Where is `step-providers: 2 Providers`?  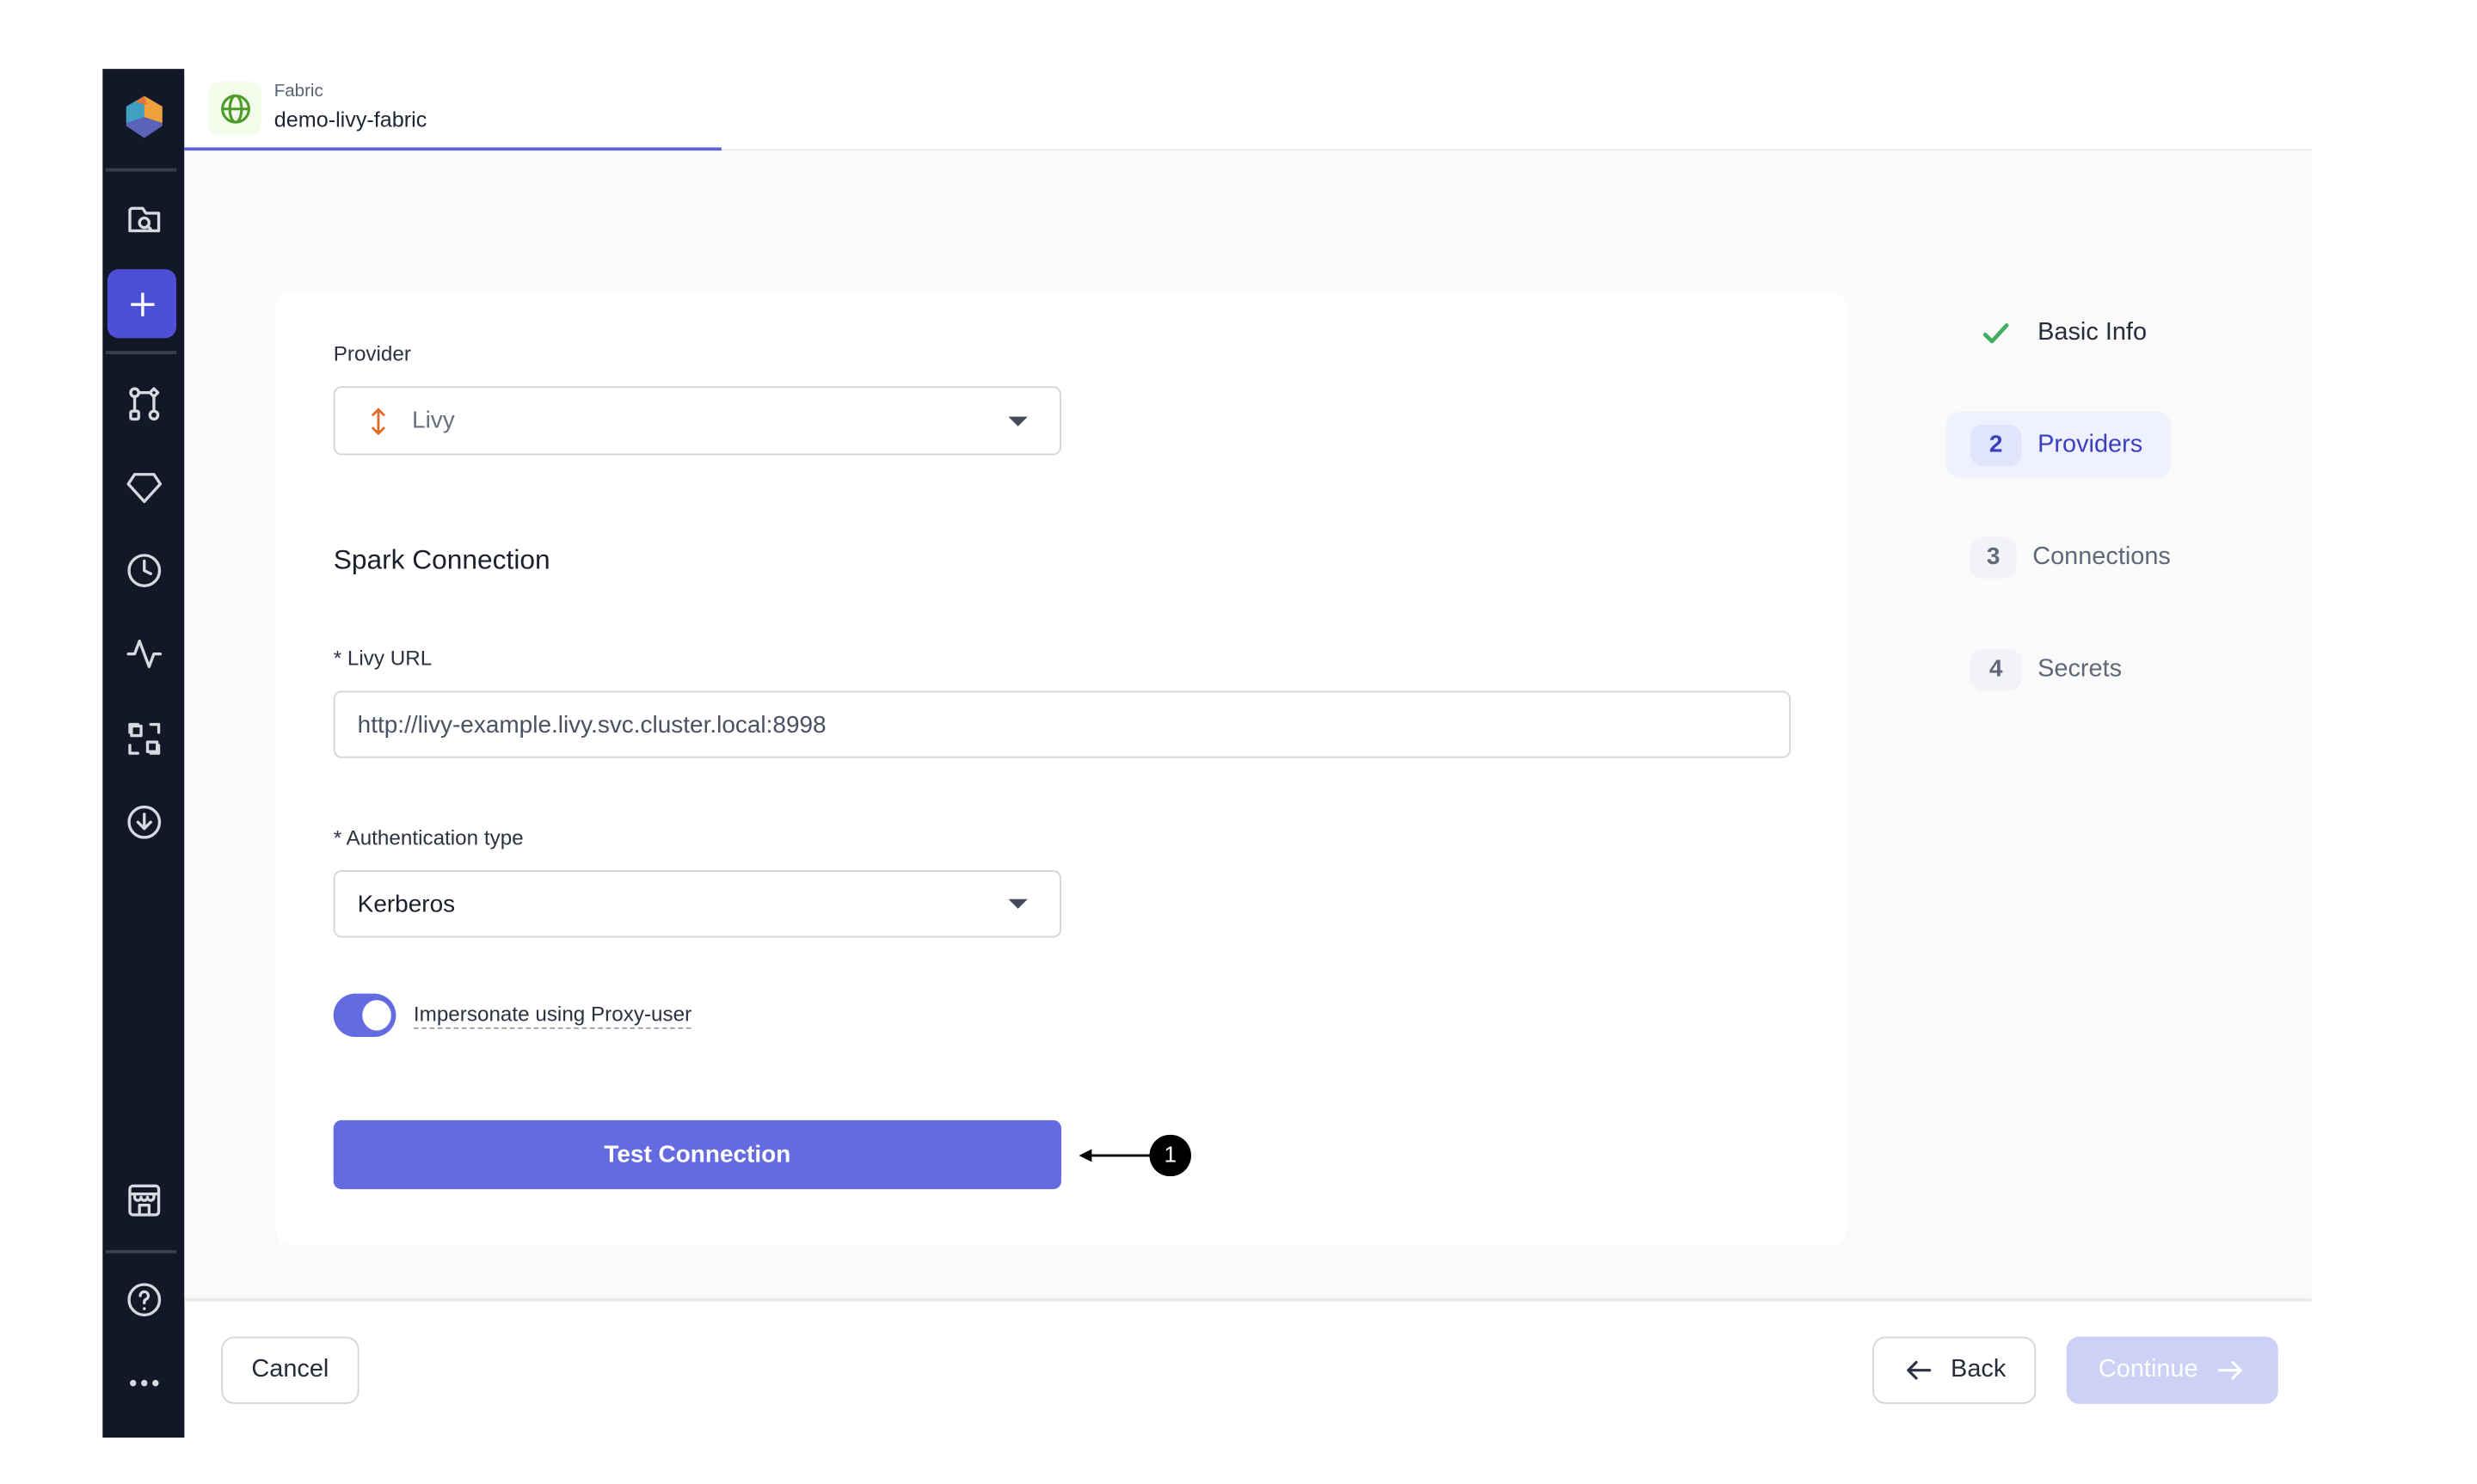
step-providers: 2 Providers is located at coordinates (2058, 445).